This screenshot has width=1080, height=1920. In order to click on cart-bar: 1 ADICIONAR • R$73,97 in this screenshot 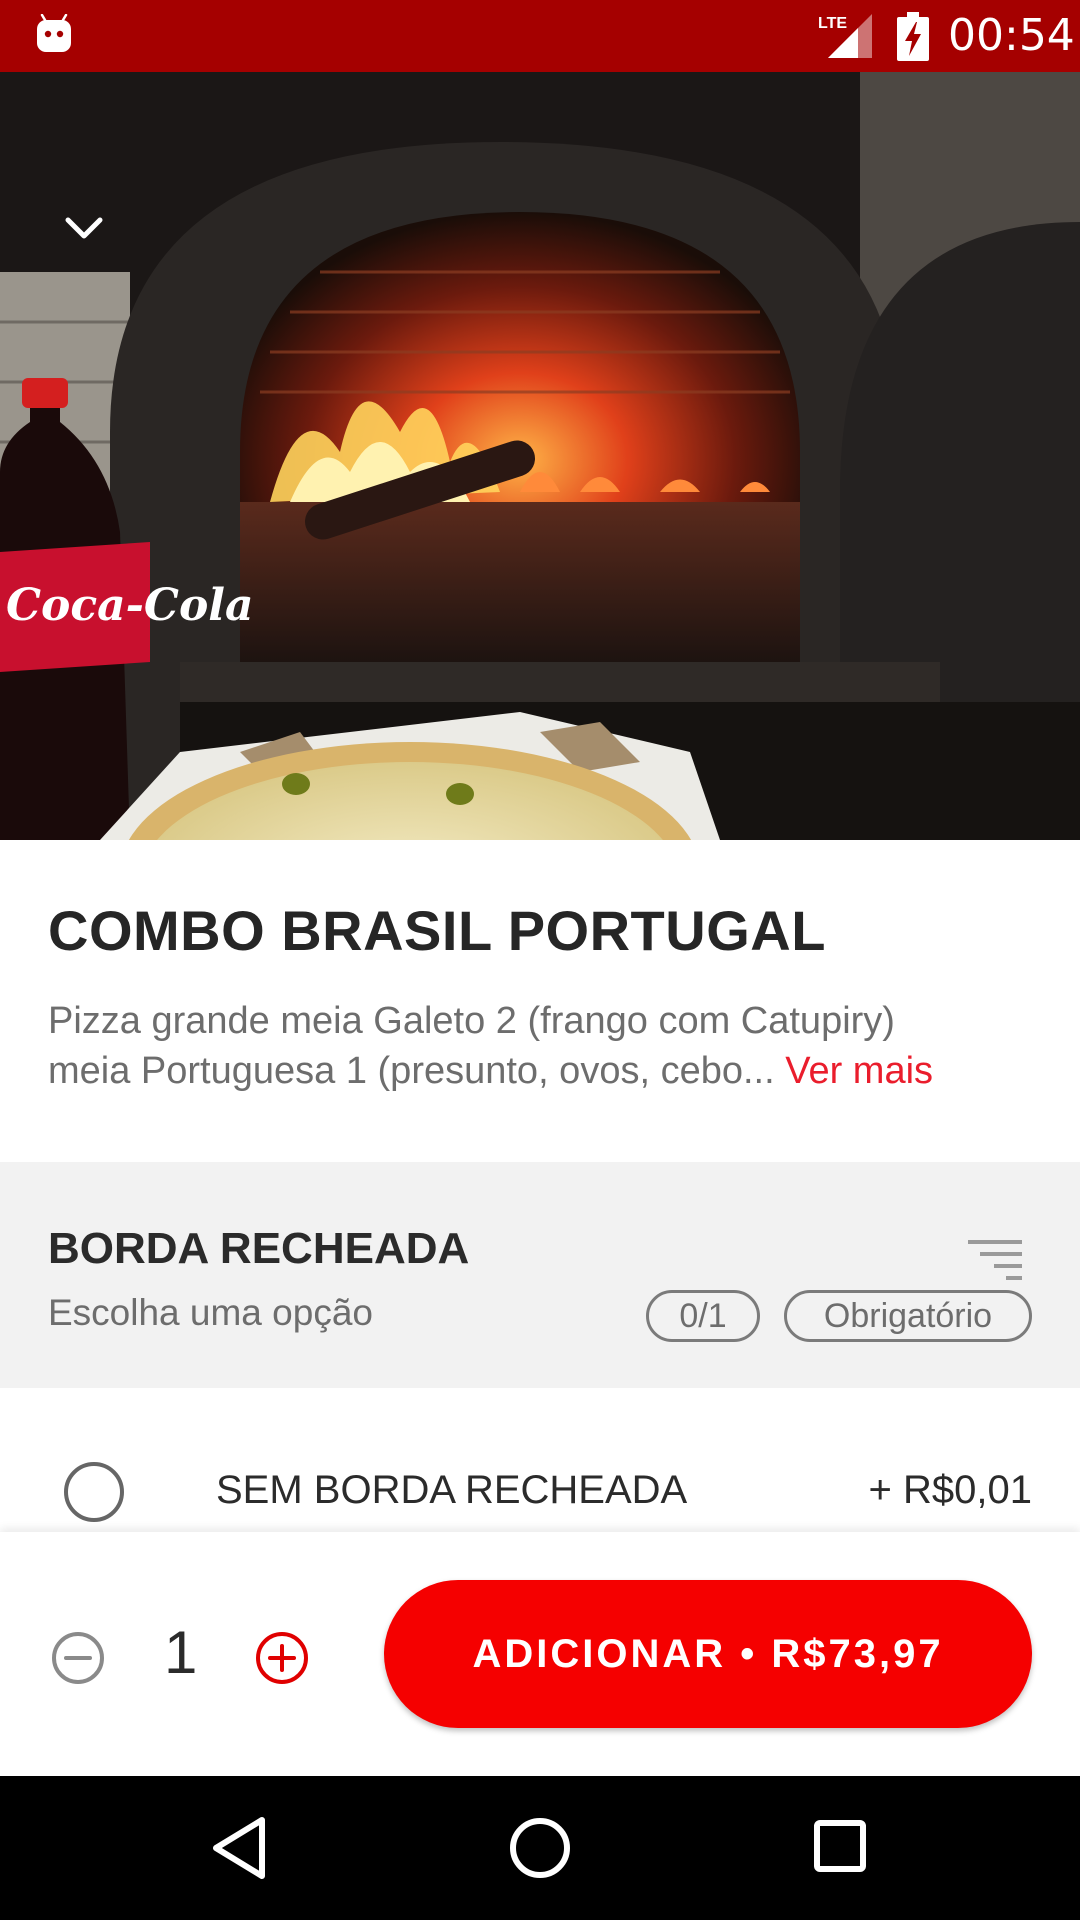, I will do `click(540, 1654)`.